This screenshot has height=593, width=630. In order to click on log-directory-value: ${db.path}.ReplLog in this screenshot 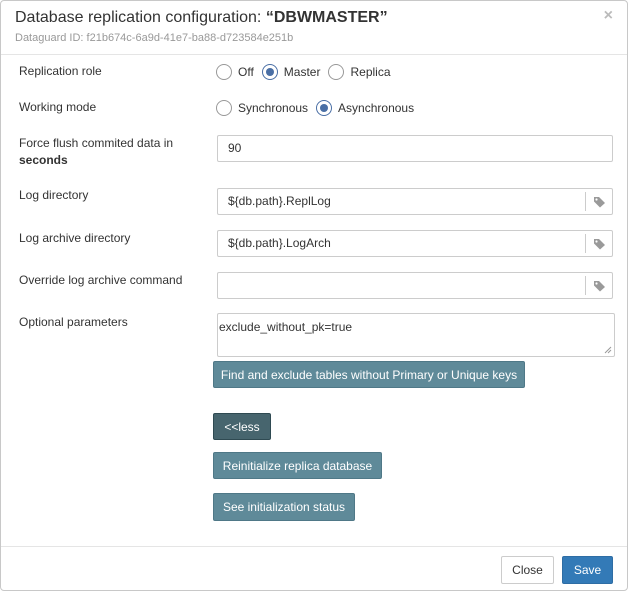, I will do `click(279, 201)`.